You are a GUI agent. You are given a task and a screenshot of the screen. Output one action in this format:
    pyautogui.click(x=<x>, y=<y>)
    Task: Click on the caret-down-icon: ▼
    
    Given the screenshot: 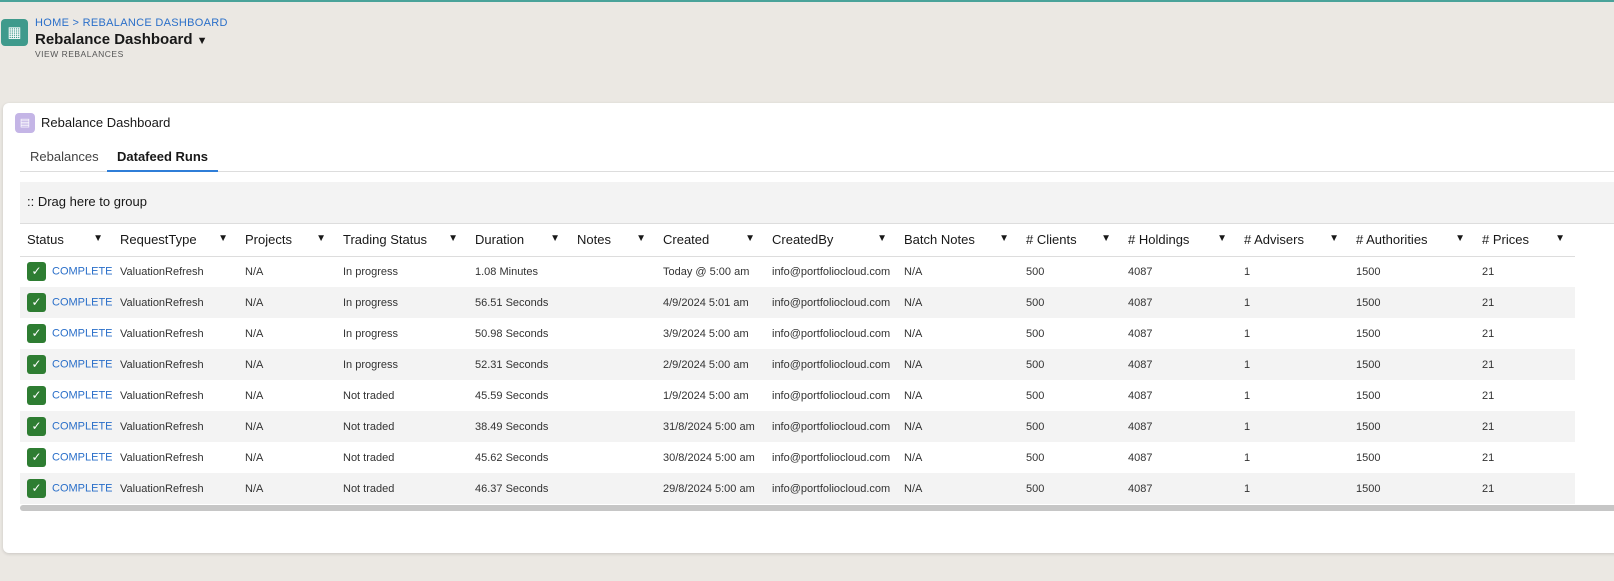 What is the action you would take?
    pyautogui.click(x=202, y=41)
    